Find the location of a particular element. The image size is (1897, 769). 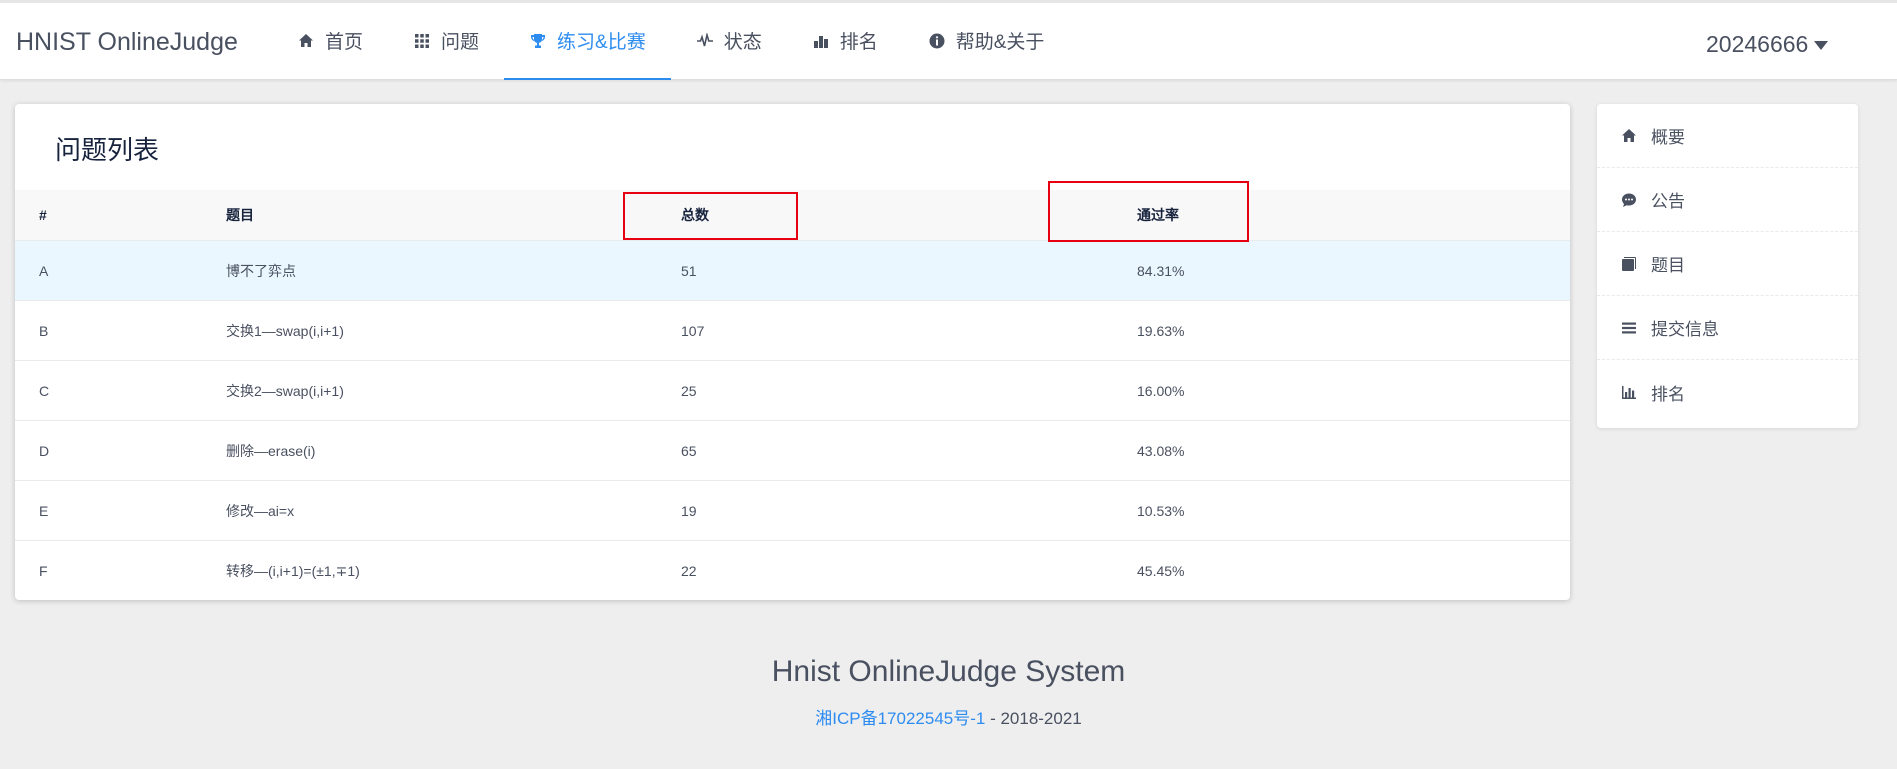

pulse-icon is located at coordinates (705, 41).